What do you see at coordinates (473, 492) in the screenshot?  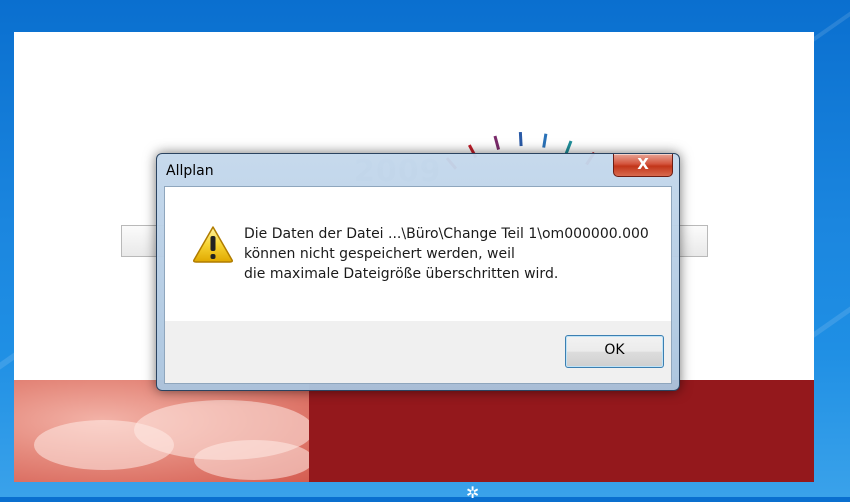 I see `flower-icon: ✲` at bounding box center [473, 492].